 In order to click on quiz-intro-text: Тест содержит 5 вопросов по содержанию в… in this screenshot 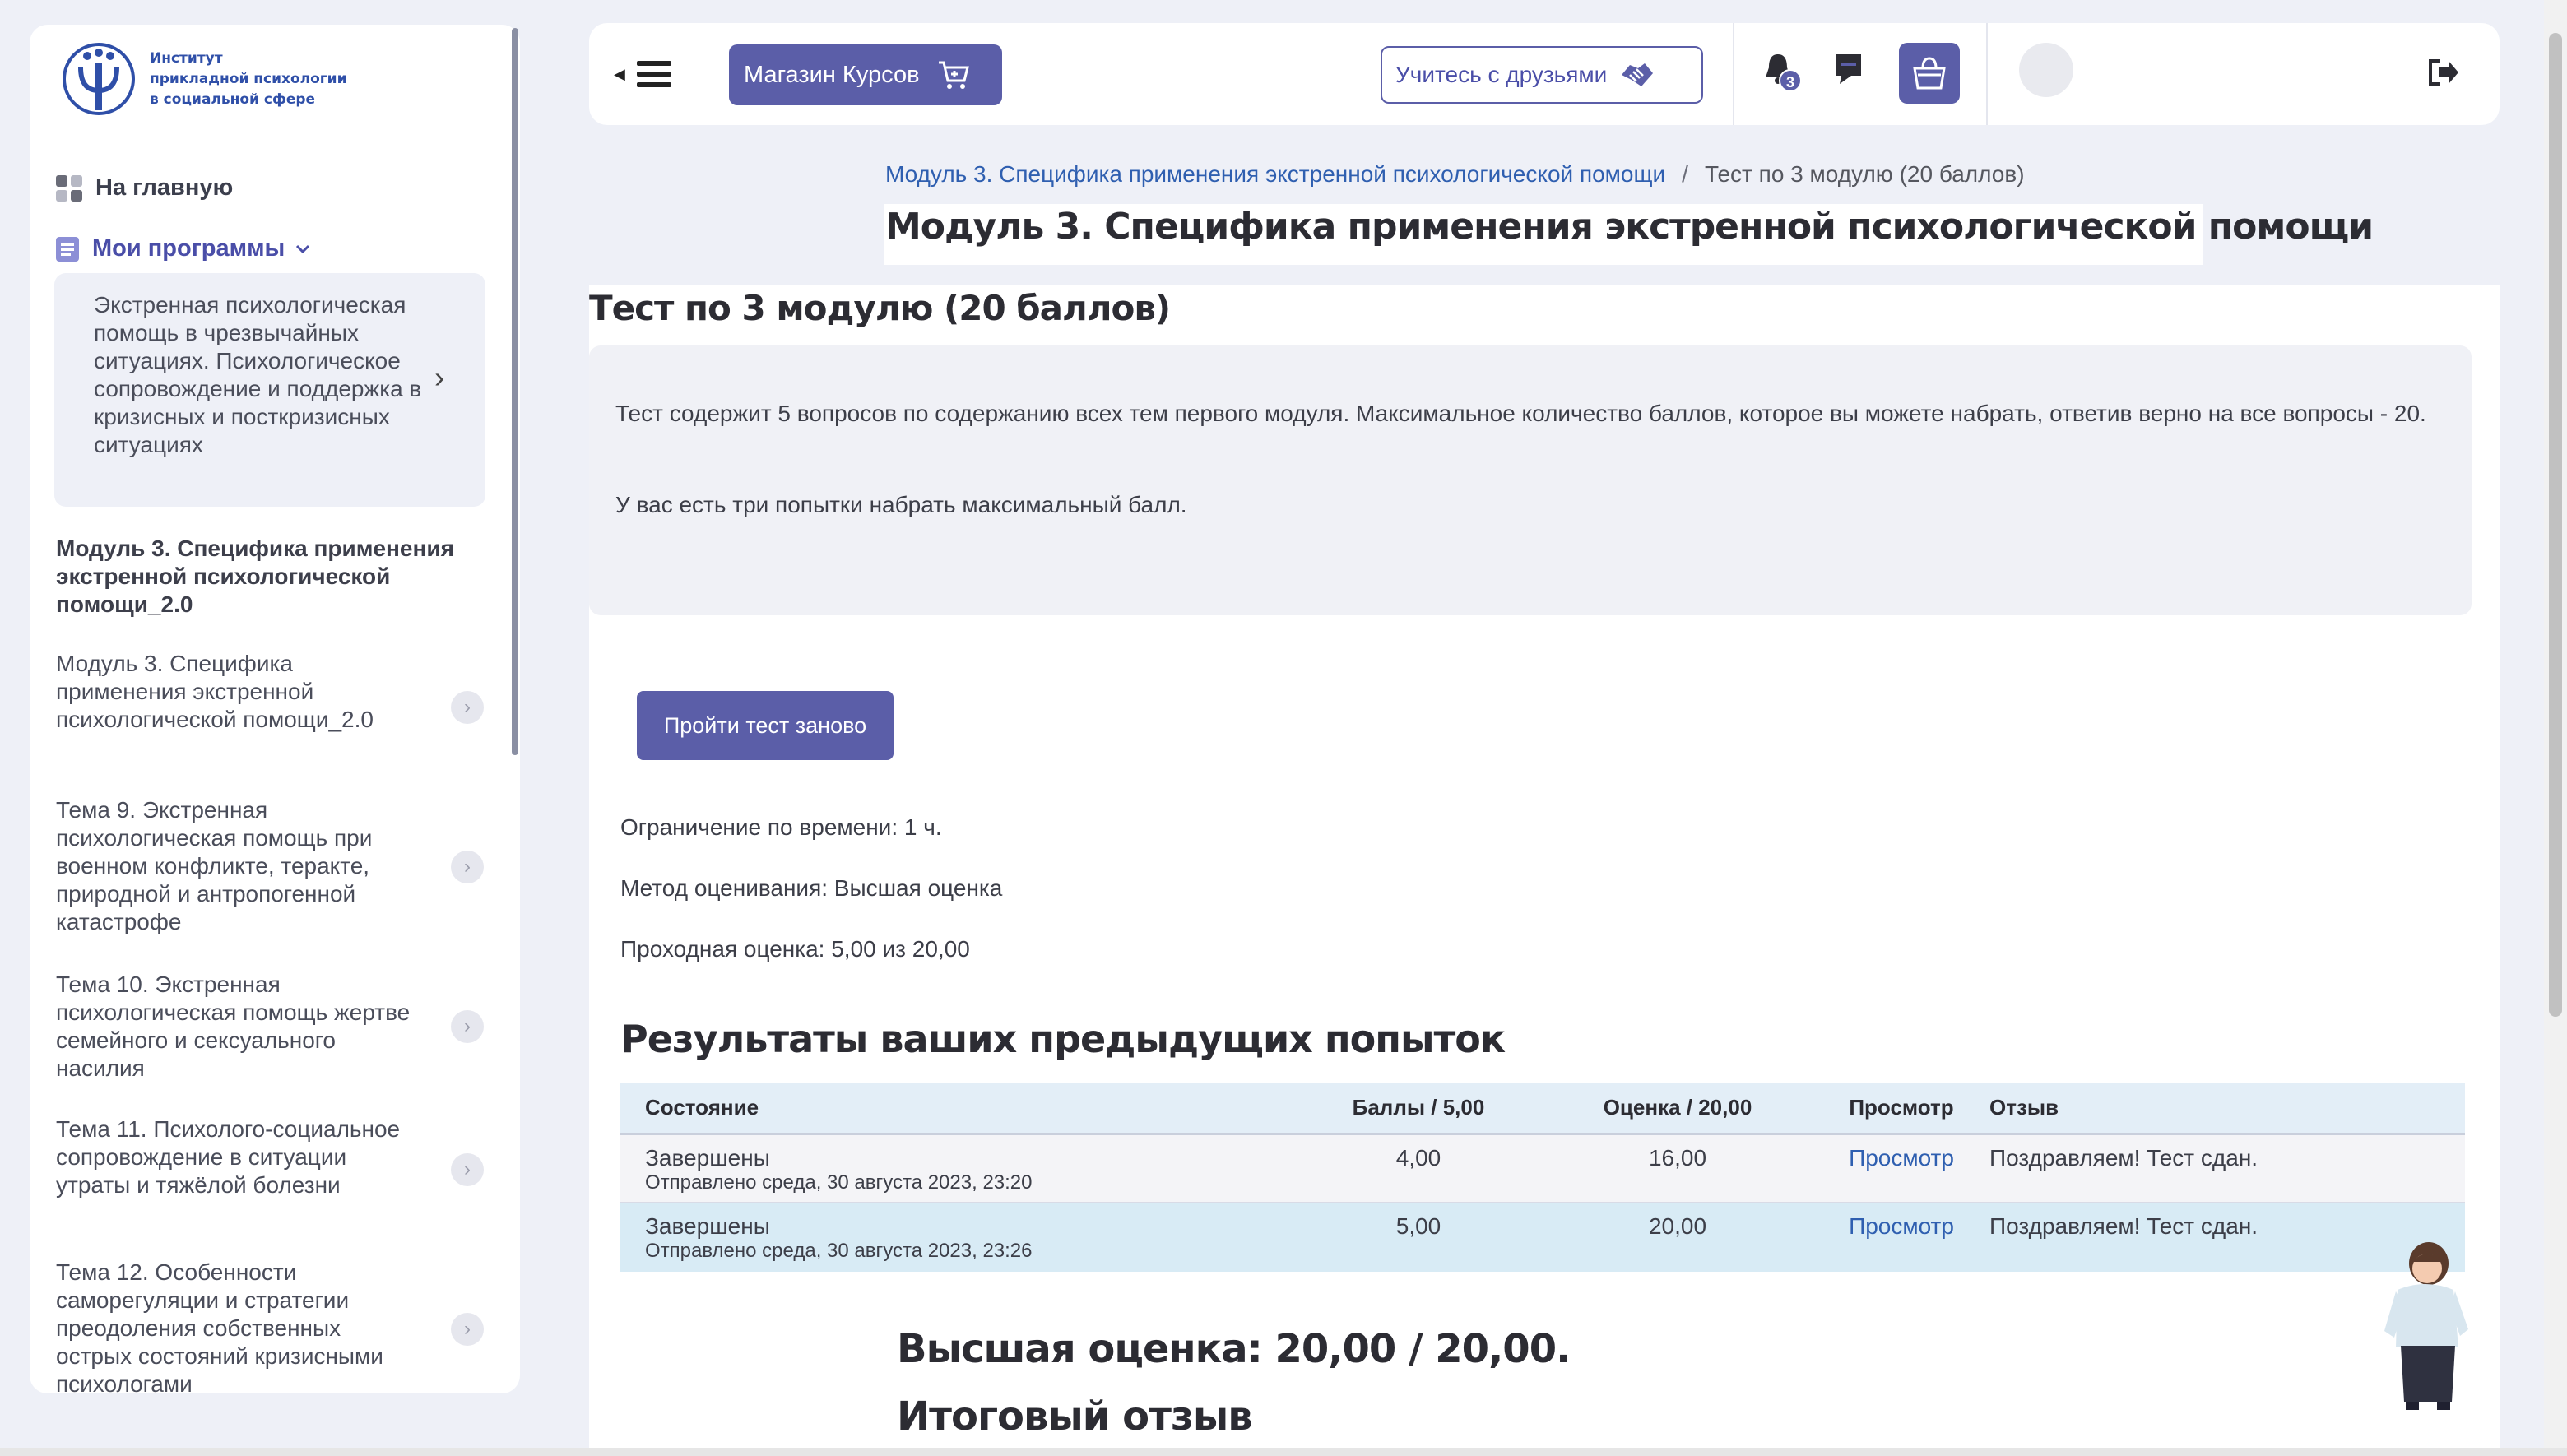, I will do `click(1520, 413)`.